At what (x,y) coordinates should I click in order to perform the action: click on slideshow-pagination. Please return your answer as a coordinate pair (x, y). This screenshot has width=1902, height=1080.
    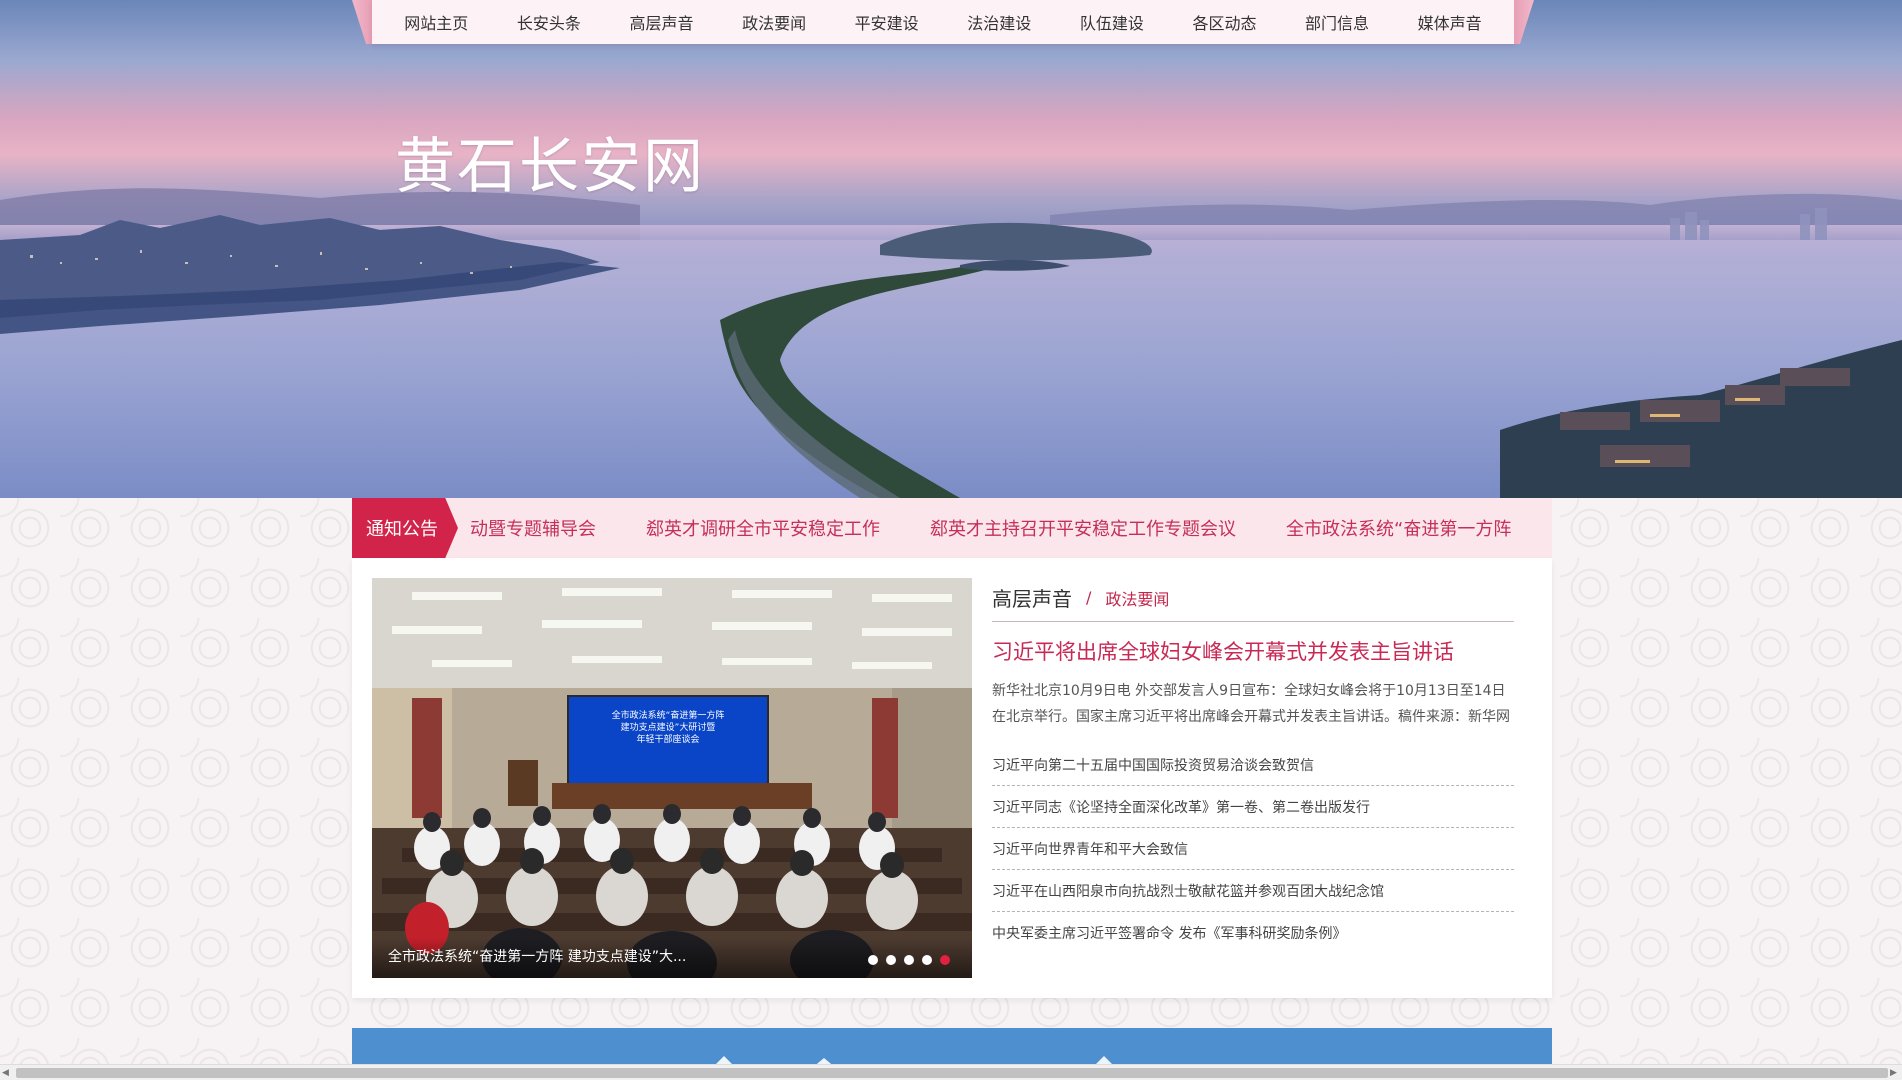
    Looking at the image, I should click on (909, 960).